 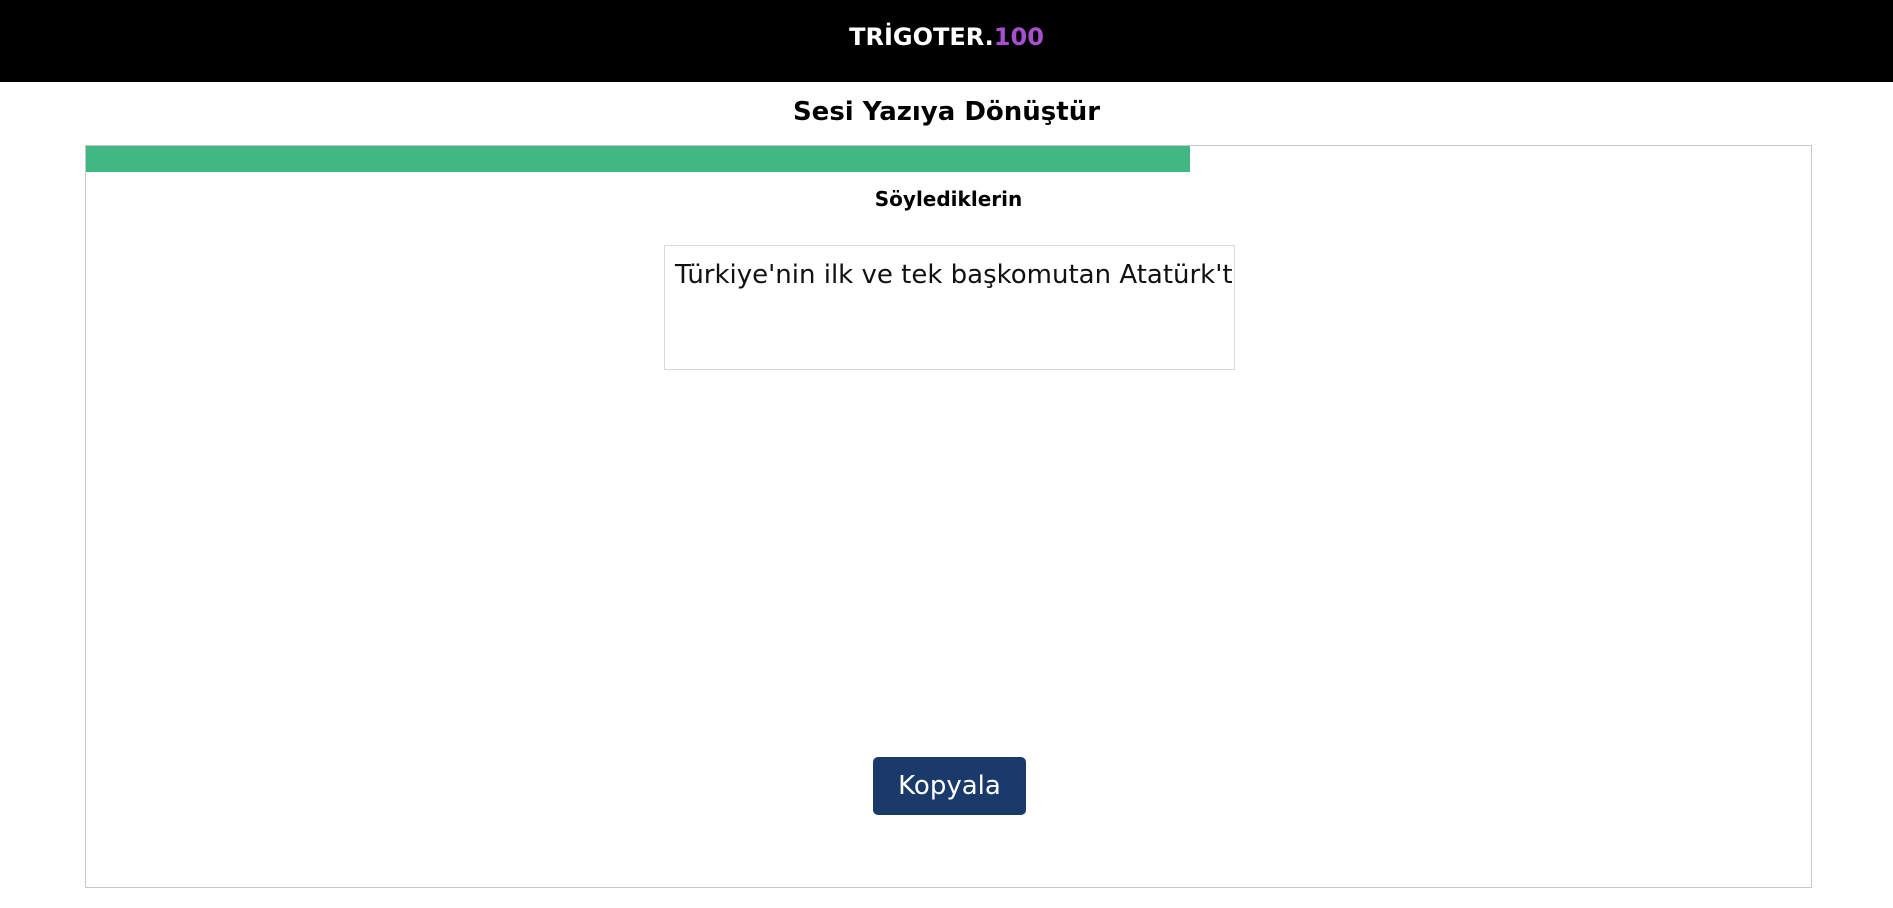 I want to click on brand-logo: TRİGOTER.100, so click(x=946, y=37).